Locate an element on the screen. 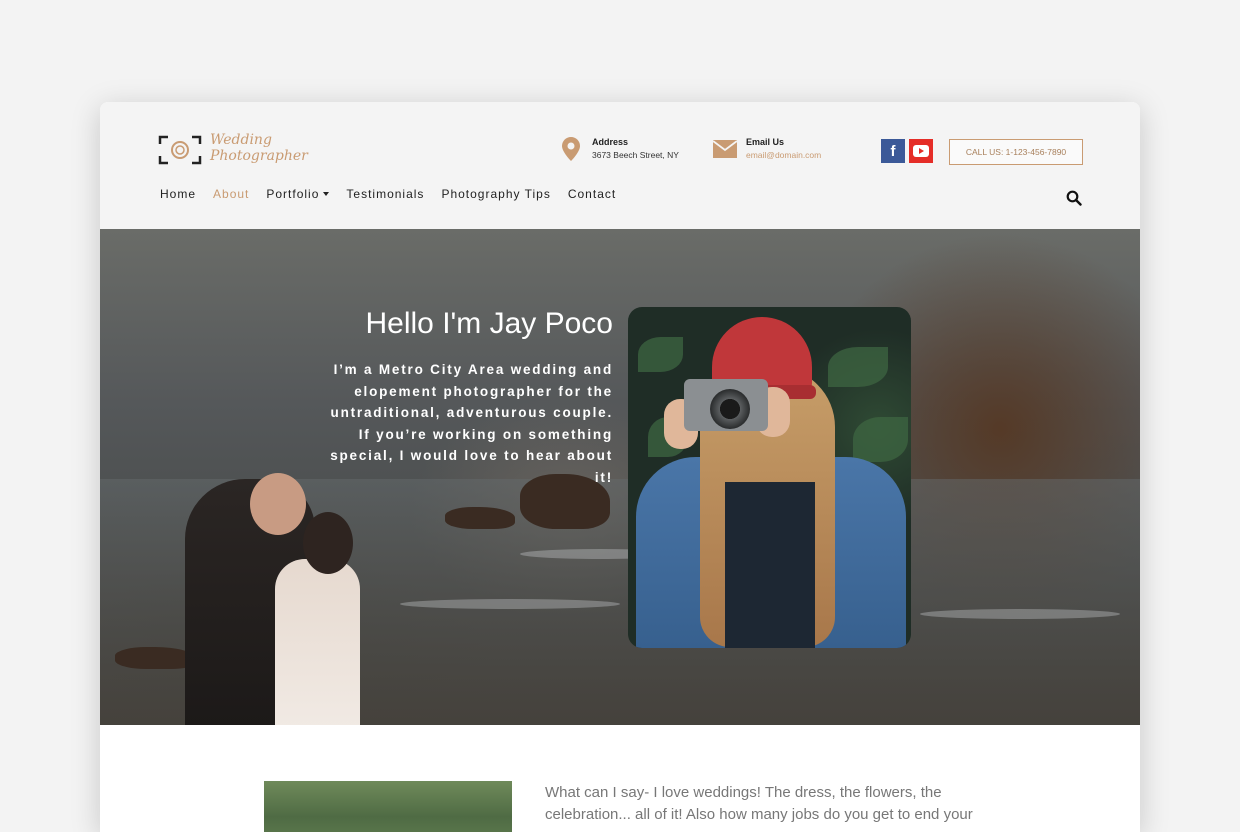  search-icon is located at coordinates (1074, 198).